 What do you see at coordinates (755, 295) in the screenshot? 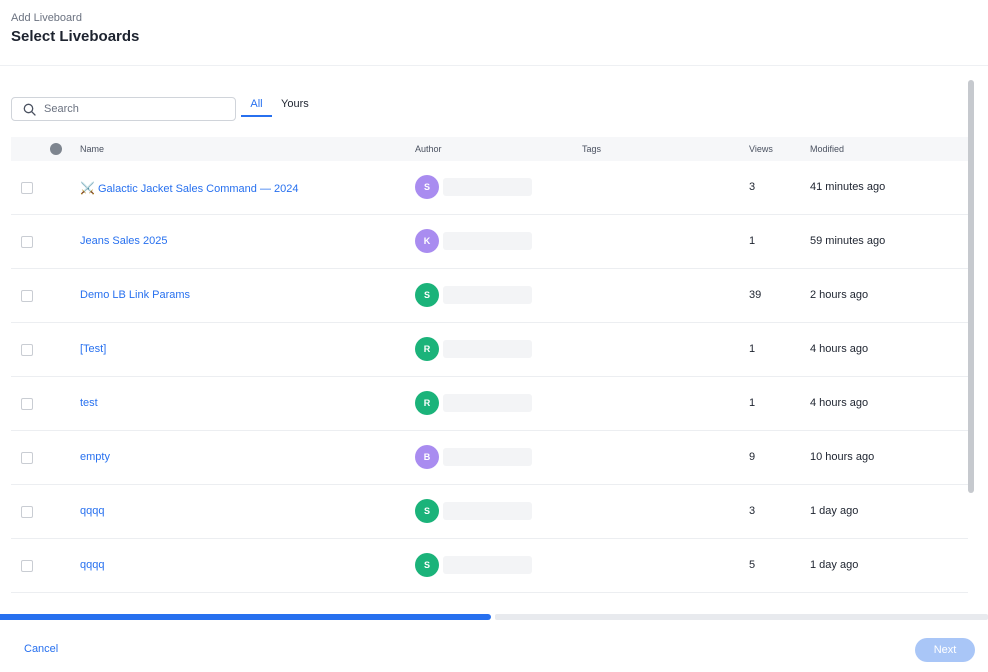
I see `views-count: 39` at bounding box center [755, 295].